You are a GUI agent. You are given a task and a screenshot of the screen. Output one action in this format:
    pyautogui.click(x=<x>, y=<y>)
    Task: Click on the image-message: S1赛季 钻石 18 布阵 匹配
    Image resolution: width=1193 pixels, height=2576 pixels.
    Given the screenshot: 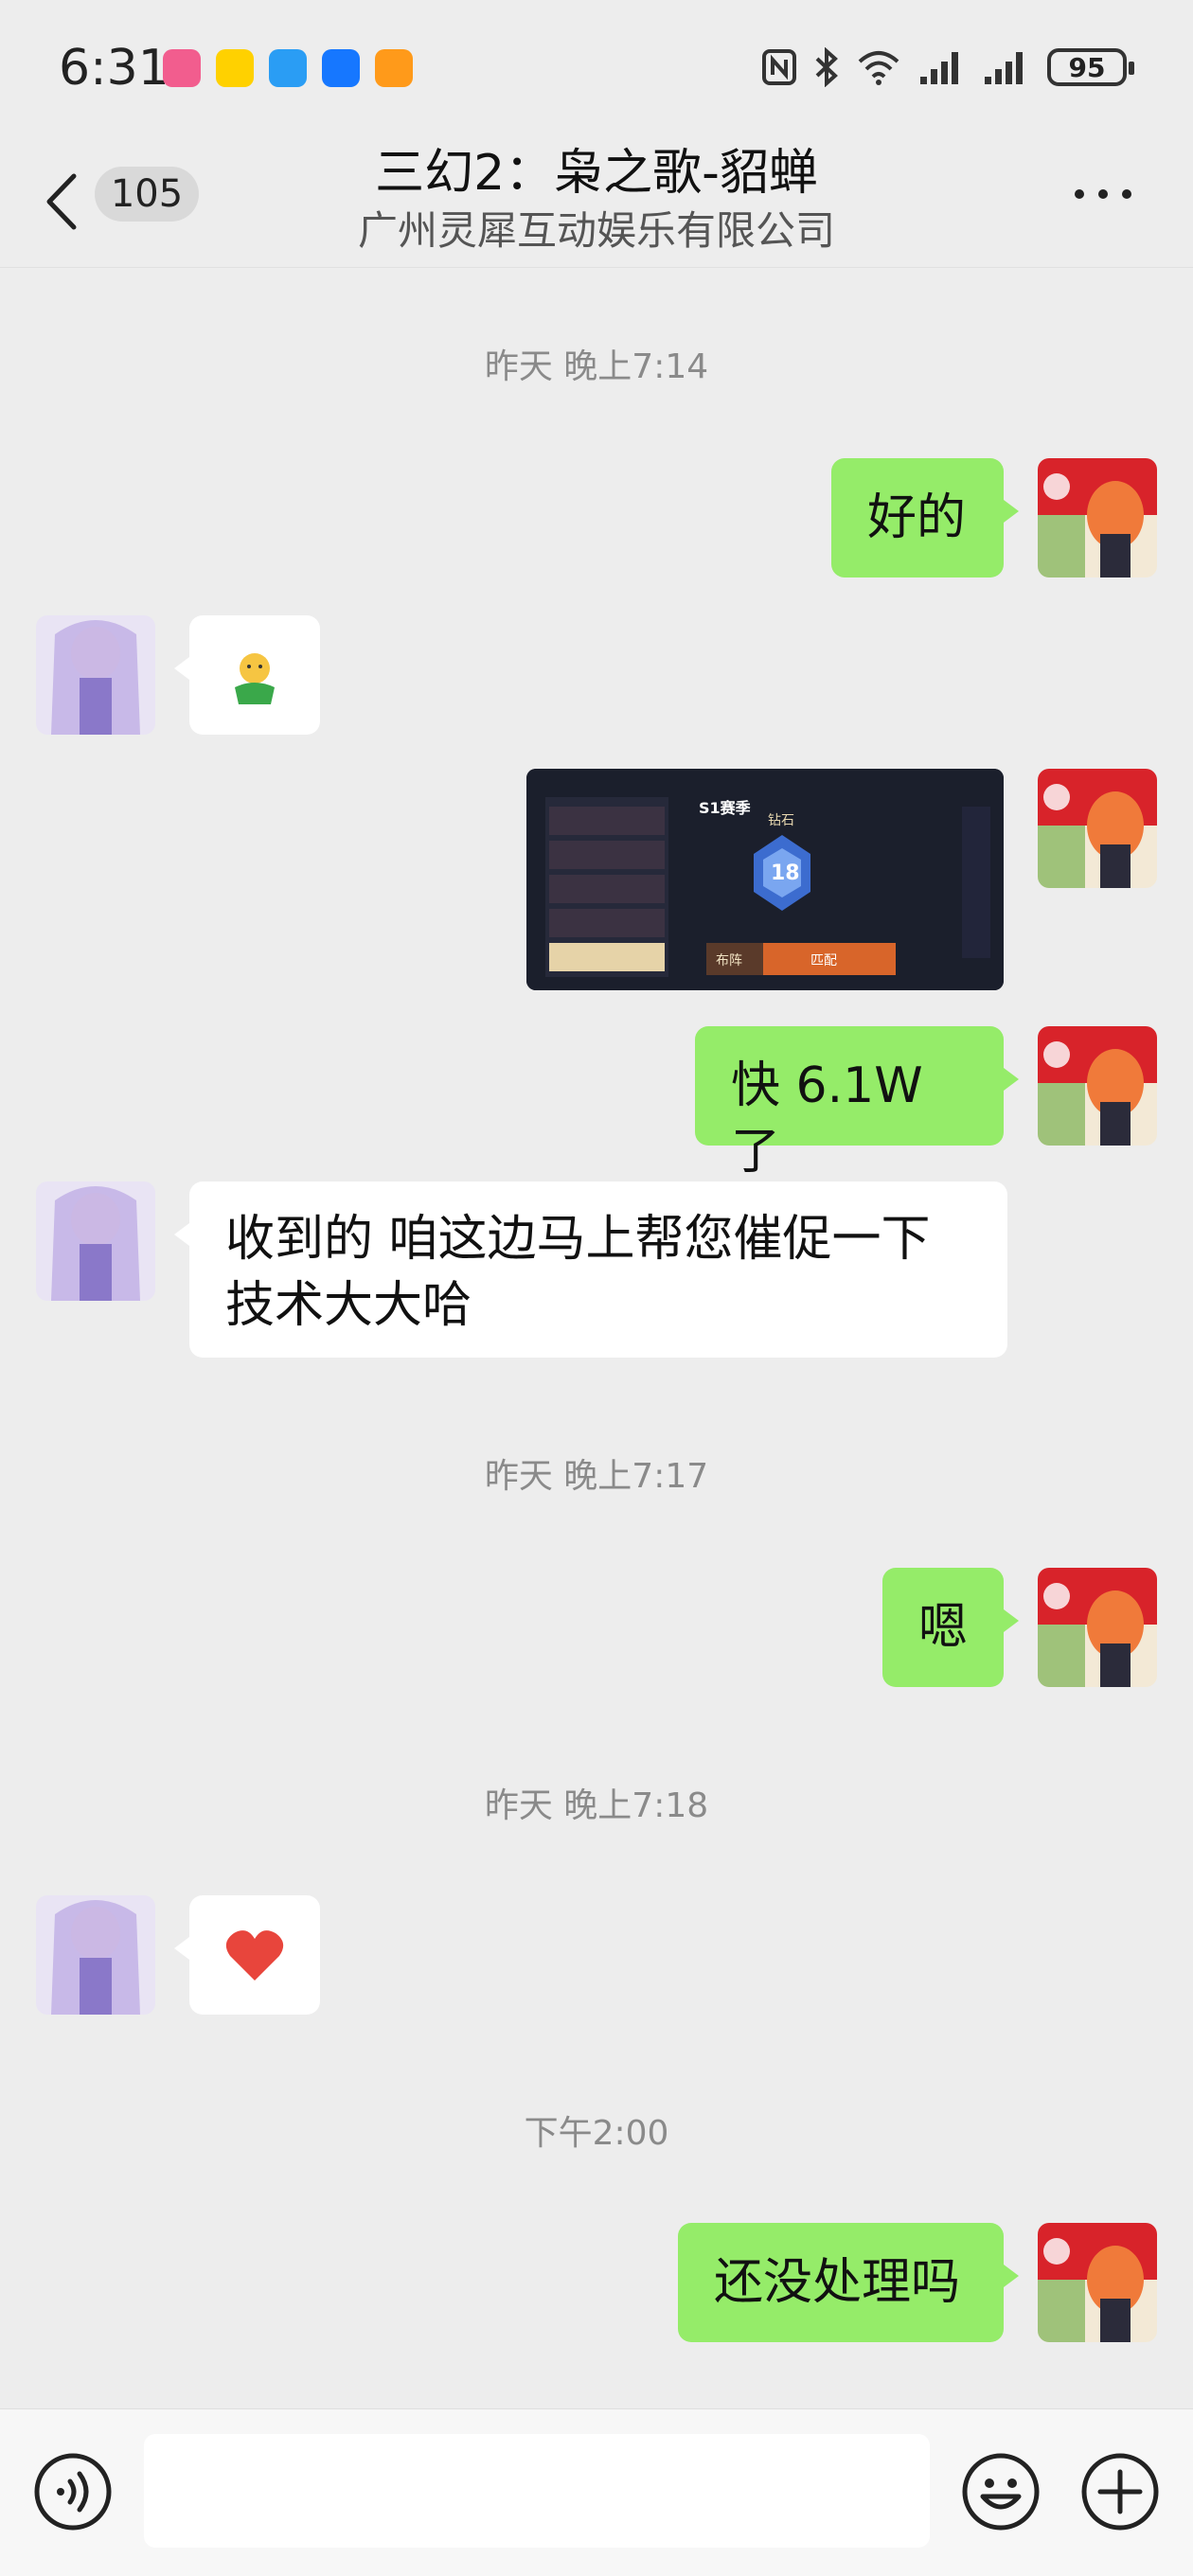 What is the action you would take?
    pyautogui.click(x=765, y=880)
    